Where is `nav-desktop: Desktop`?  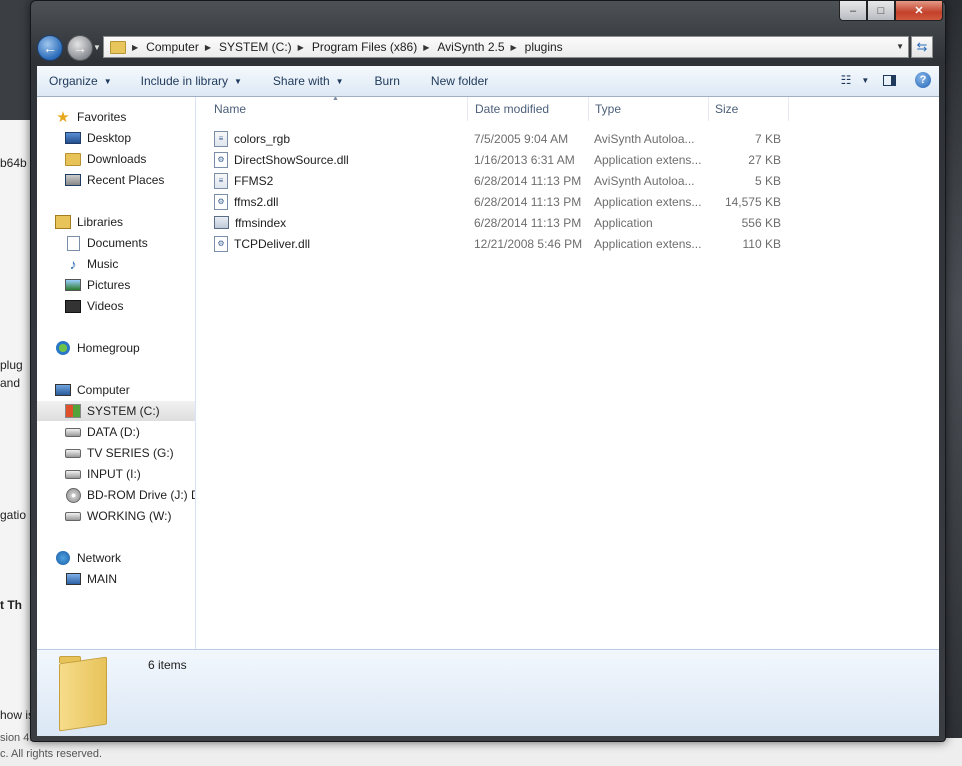
nav-desktop: Desktop is located at coordinates (98, 138).